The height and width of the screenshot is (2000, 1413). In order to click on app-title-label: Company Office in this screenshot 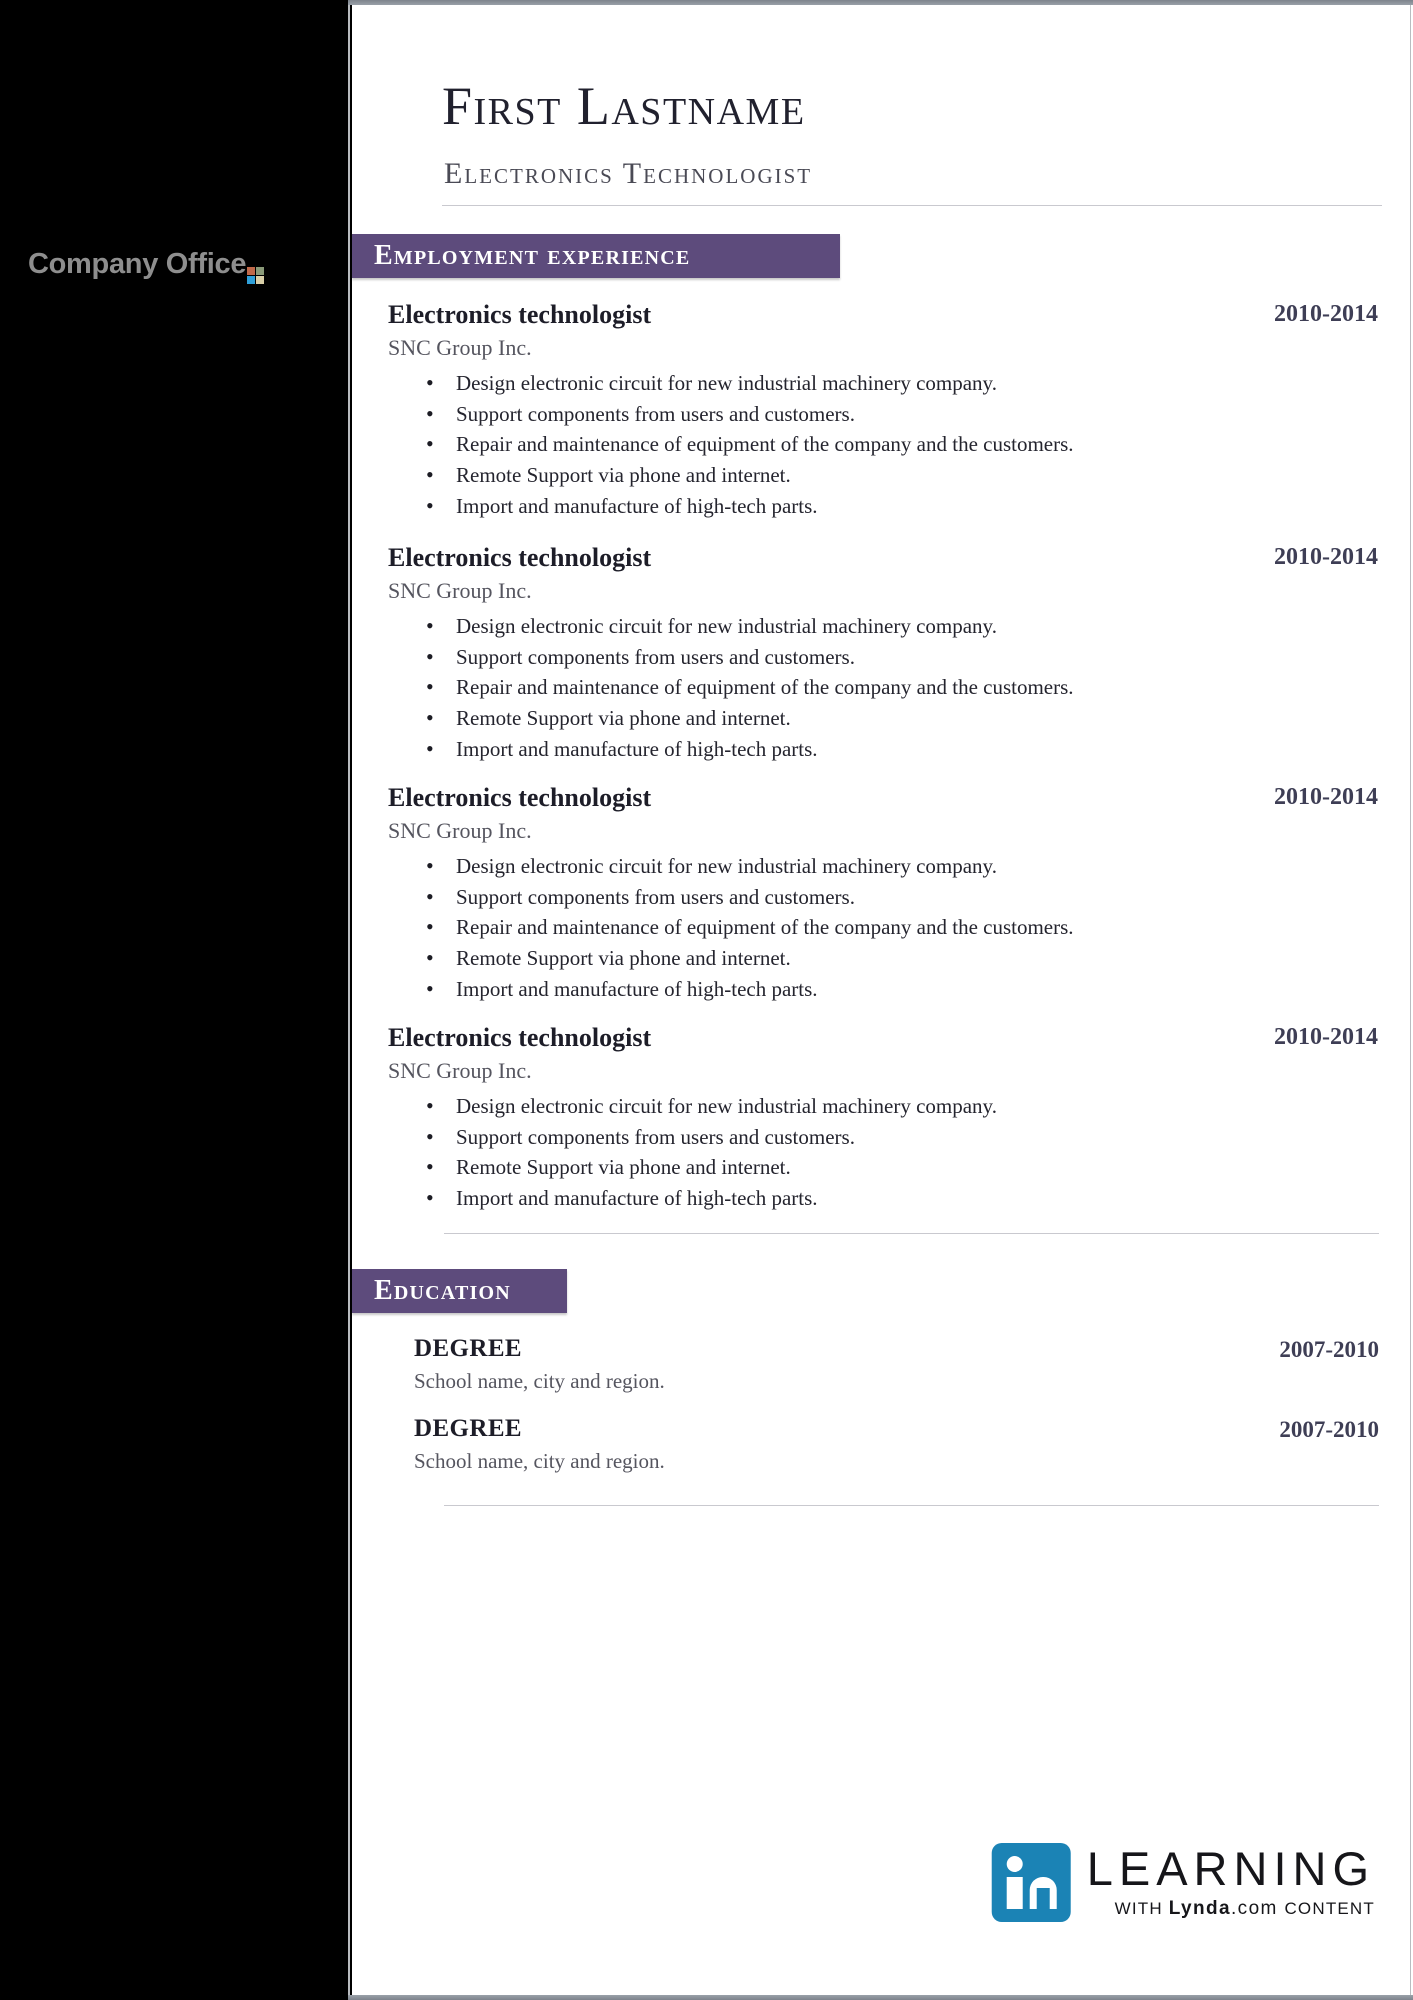, I will do `click(137, 264)`.